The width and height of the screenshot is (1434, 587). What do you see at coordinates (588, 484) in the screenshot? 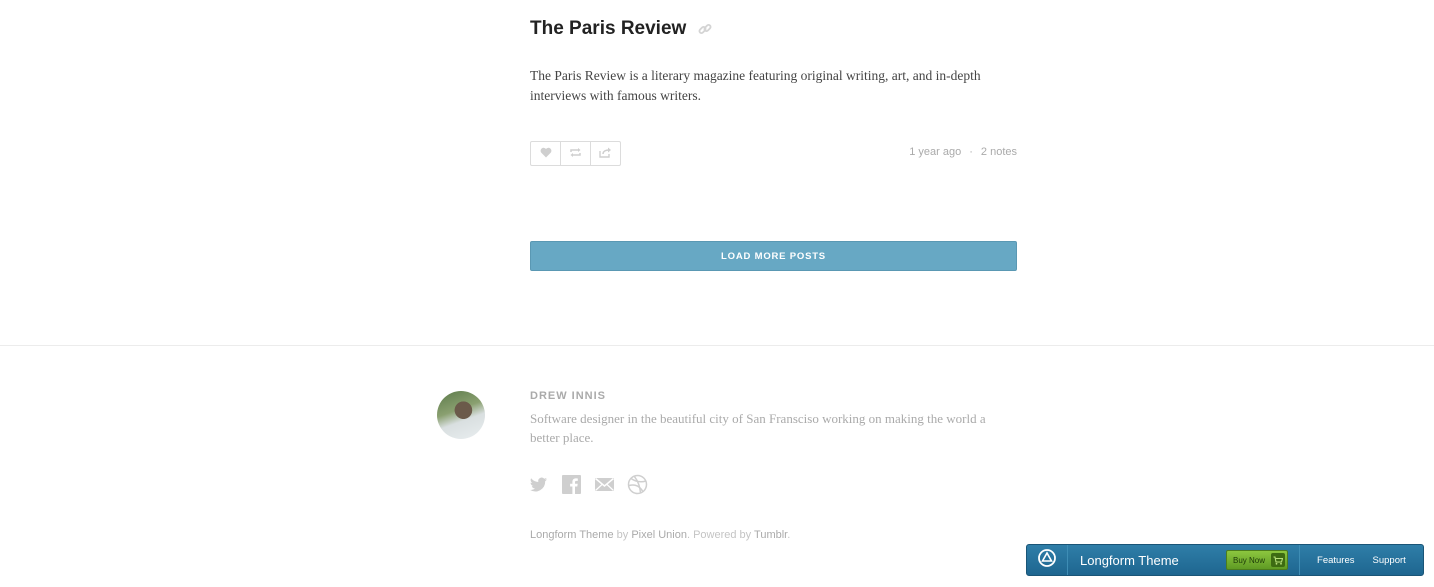
I see `social-links` at bounding box center [588, 484].